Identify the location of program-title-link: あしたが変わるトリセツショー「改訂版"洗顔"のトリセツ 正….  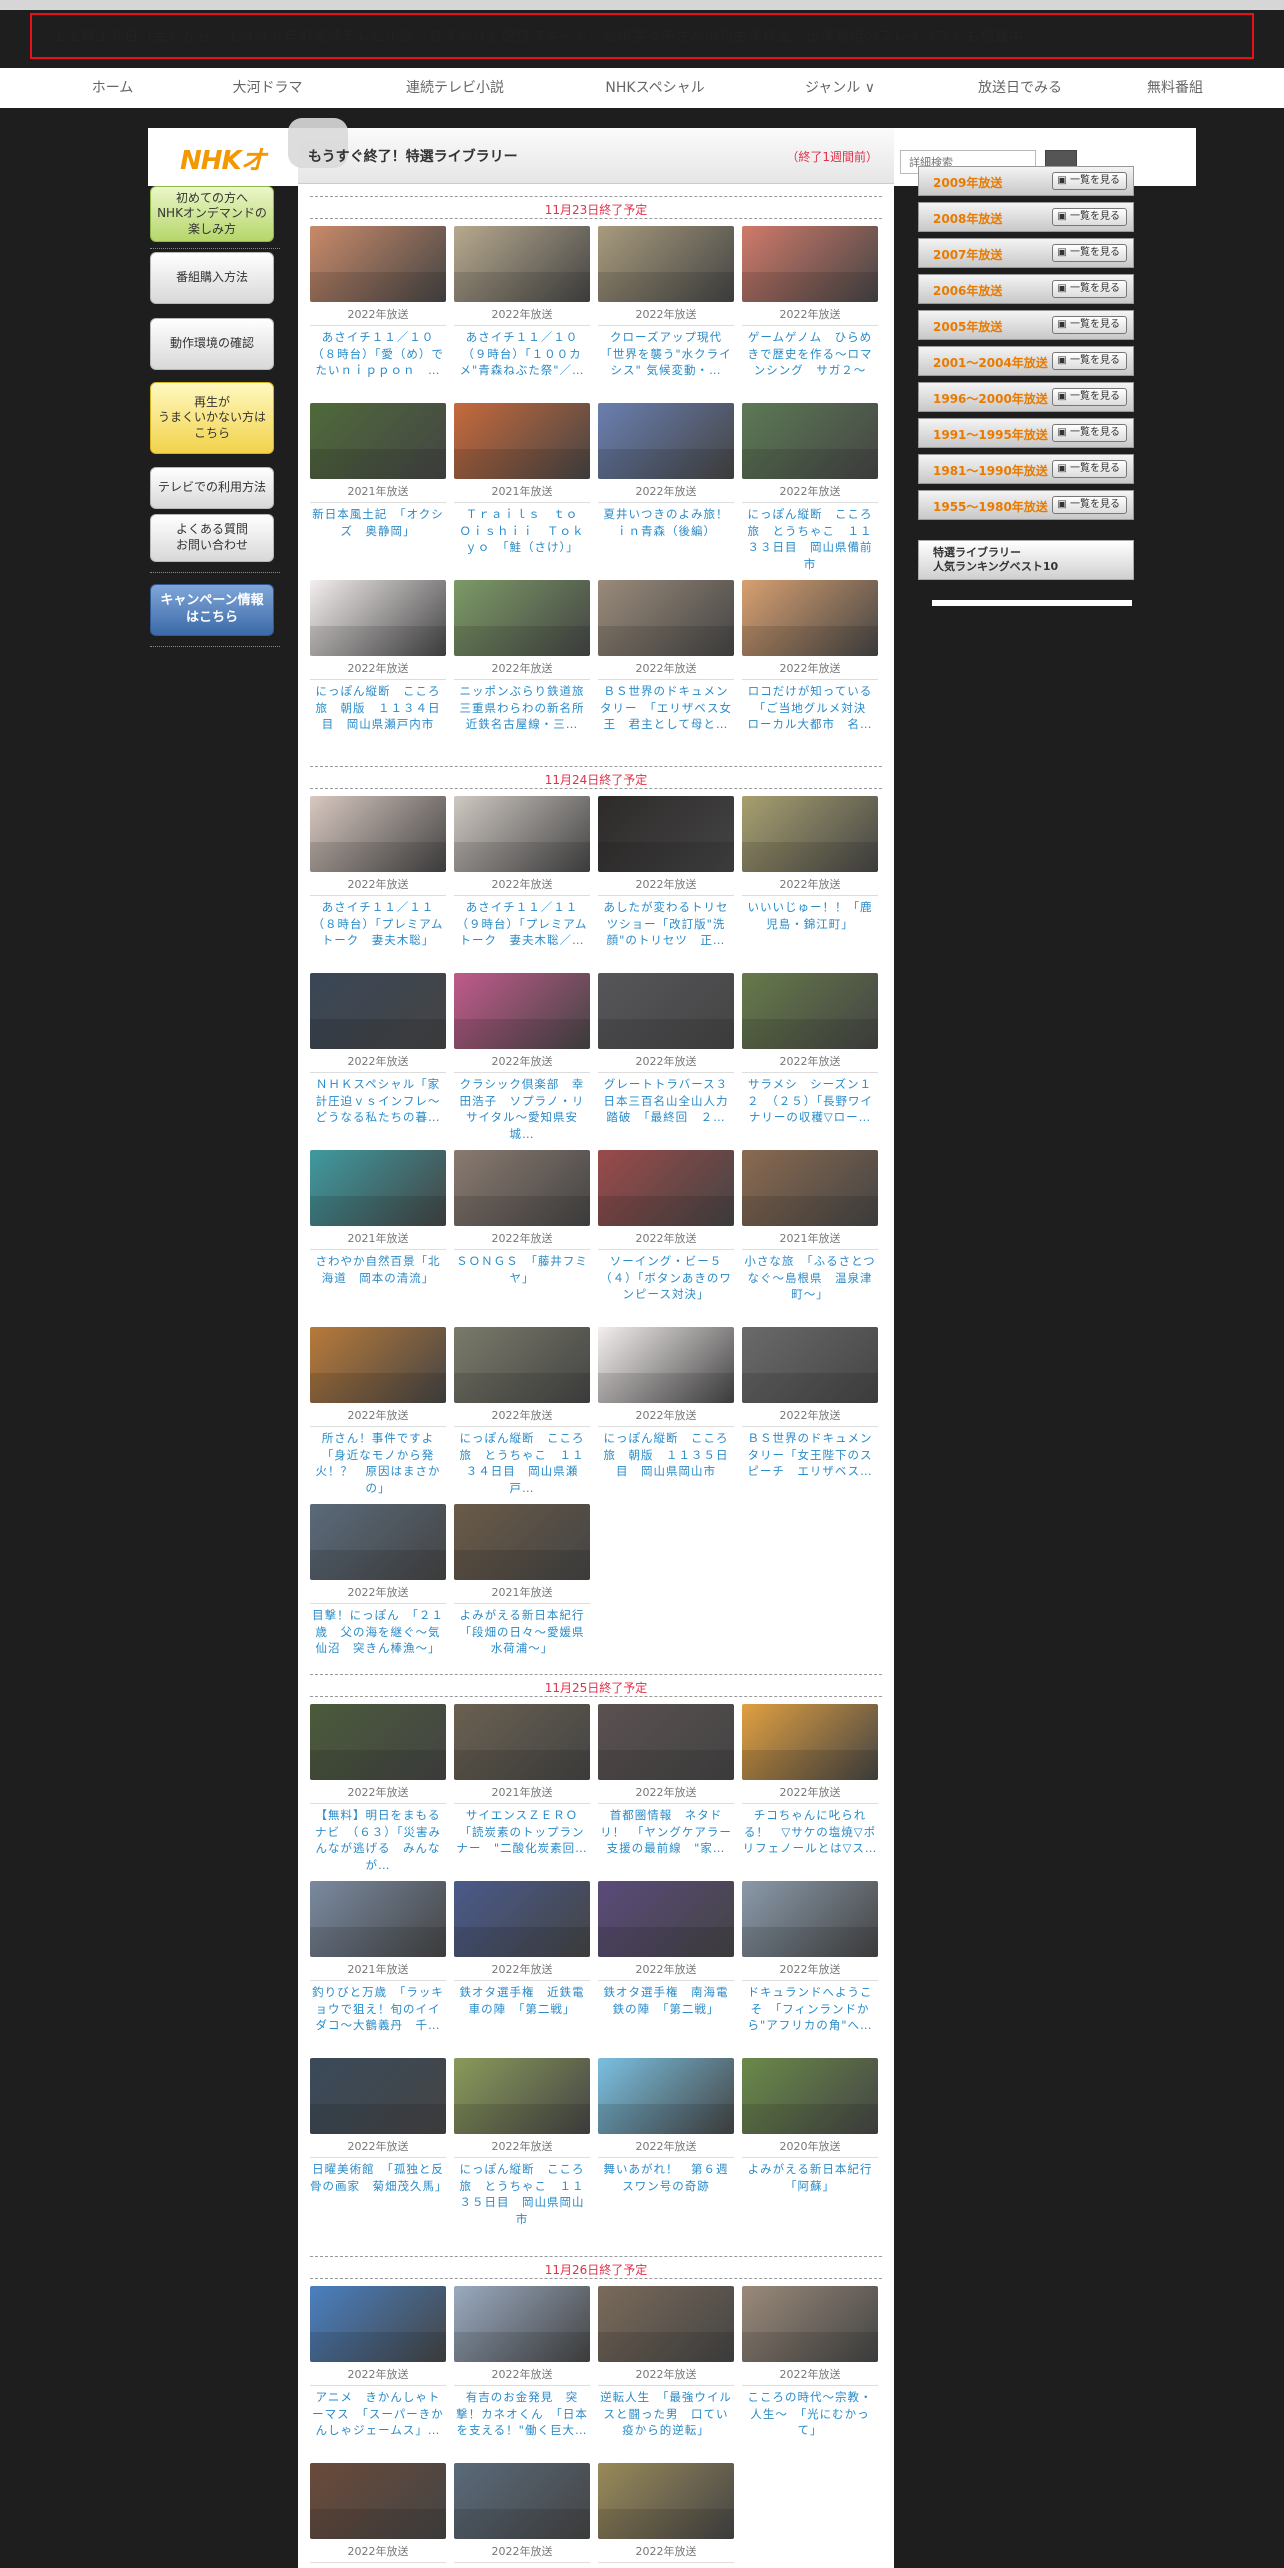
(666, 924).